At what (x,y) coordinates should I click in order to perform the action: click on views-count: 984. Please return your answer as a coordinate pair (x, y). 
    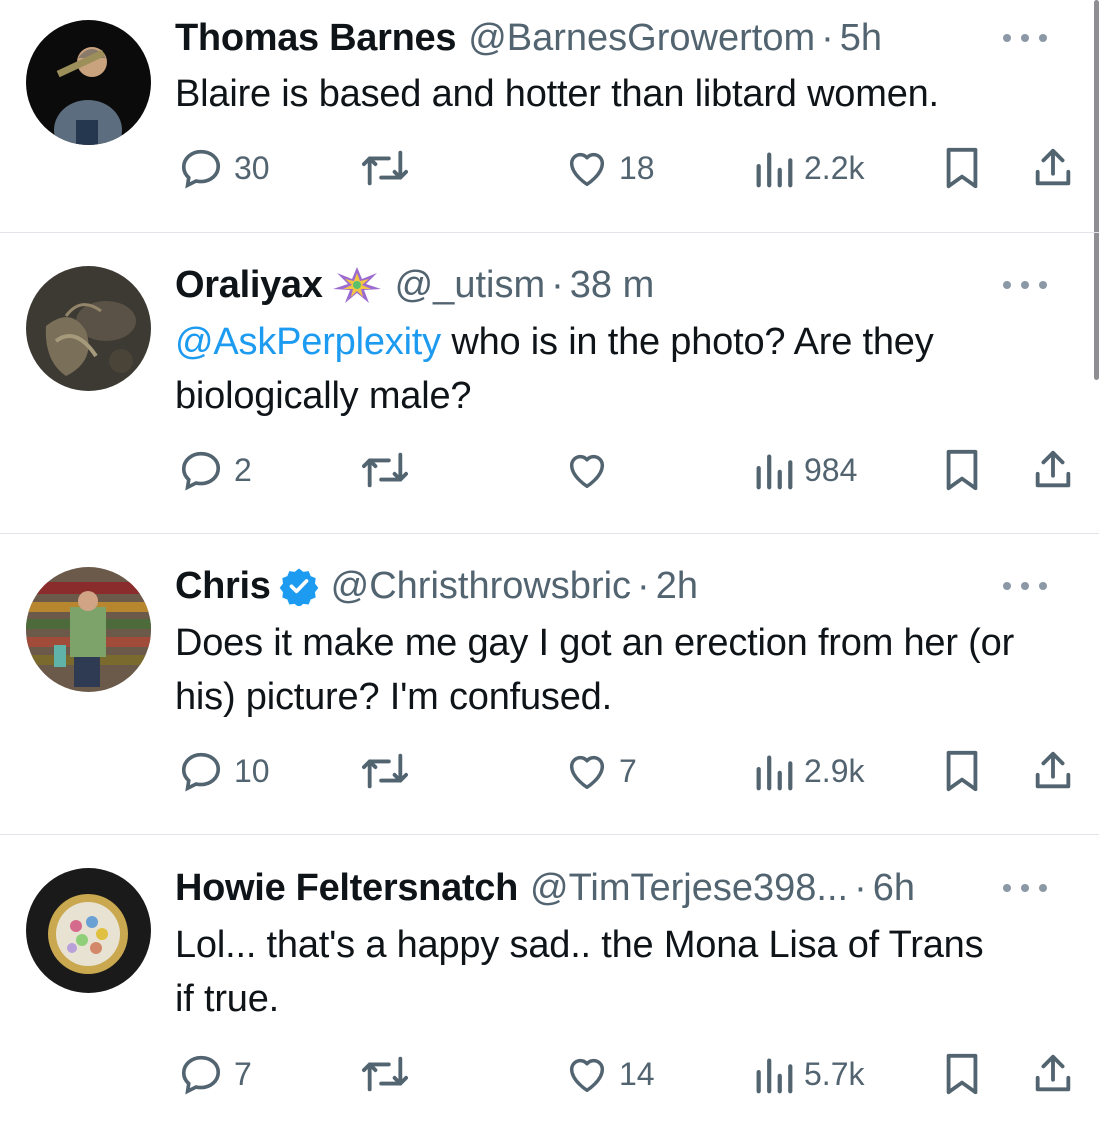
    Looking at the image, I should click on (831, 469).